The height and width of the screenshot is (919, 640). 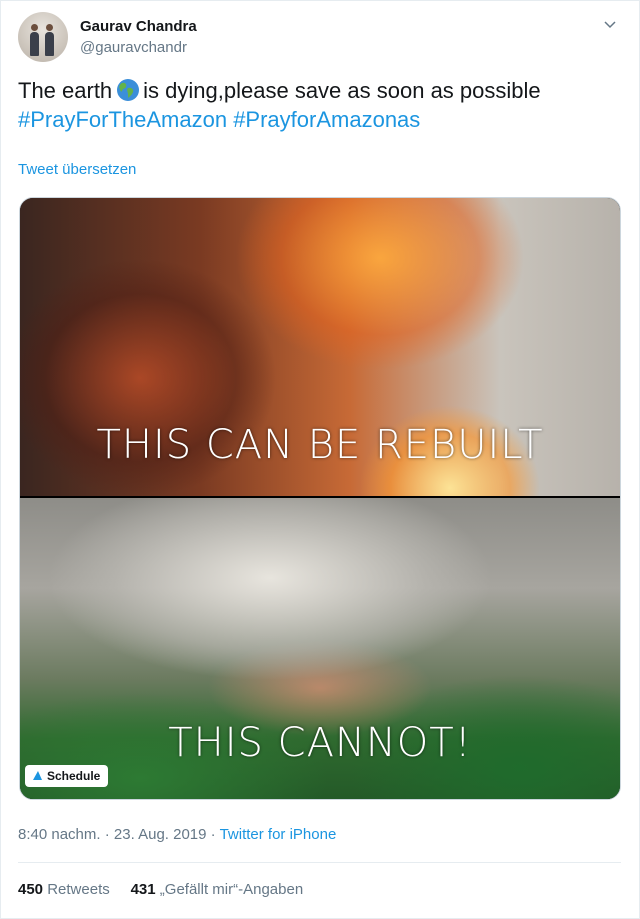 What do you see at coordinates (31, 889) in the screenshot?
I see `retweets-count: 450` at bounding box center [31, 889].